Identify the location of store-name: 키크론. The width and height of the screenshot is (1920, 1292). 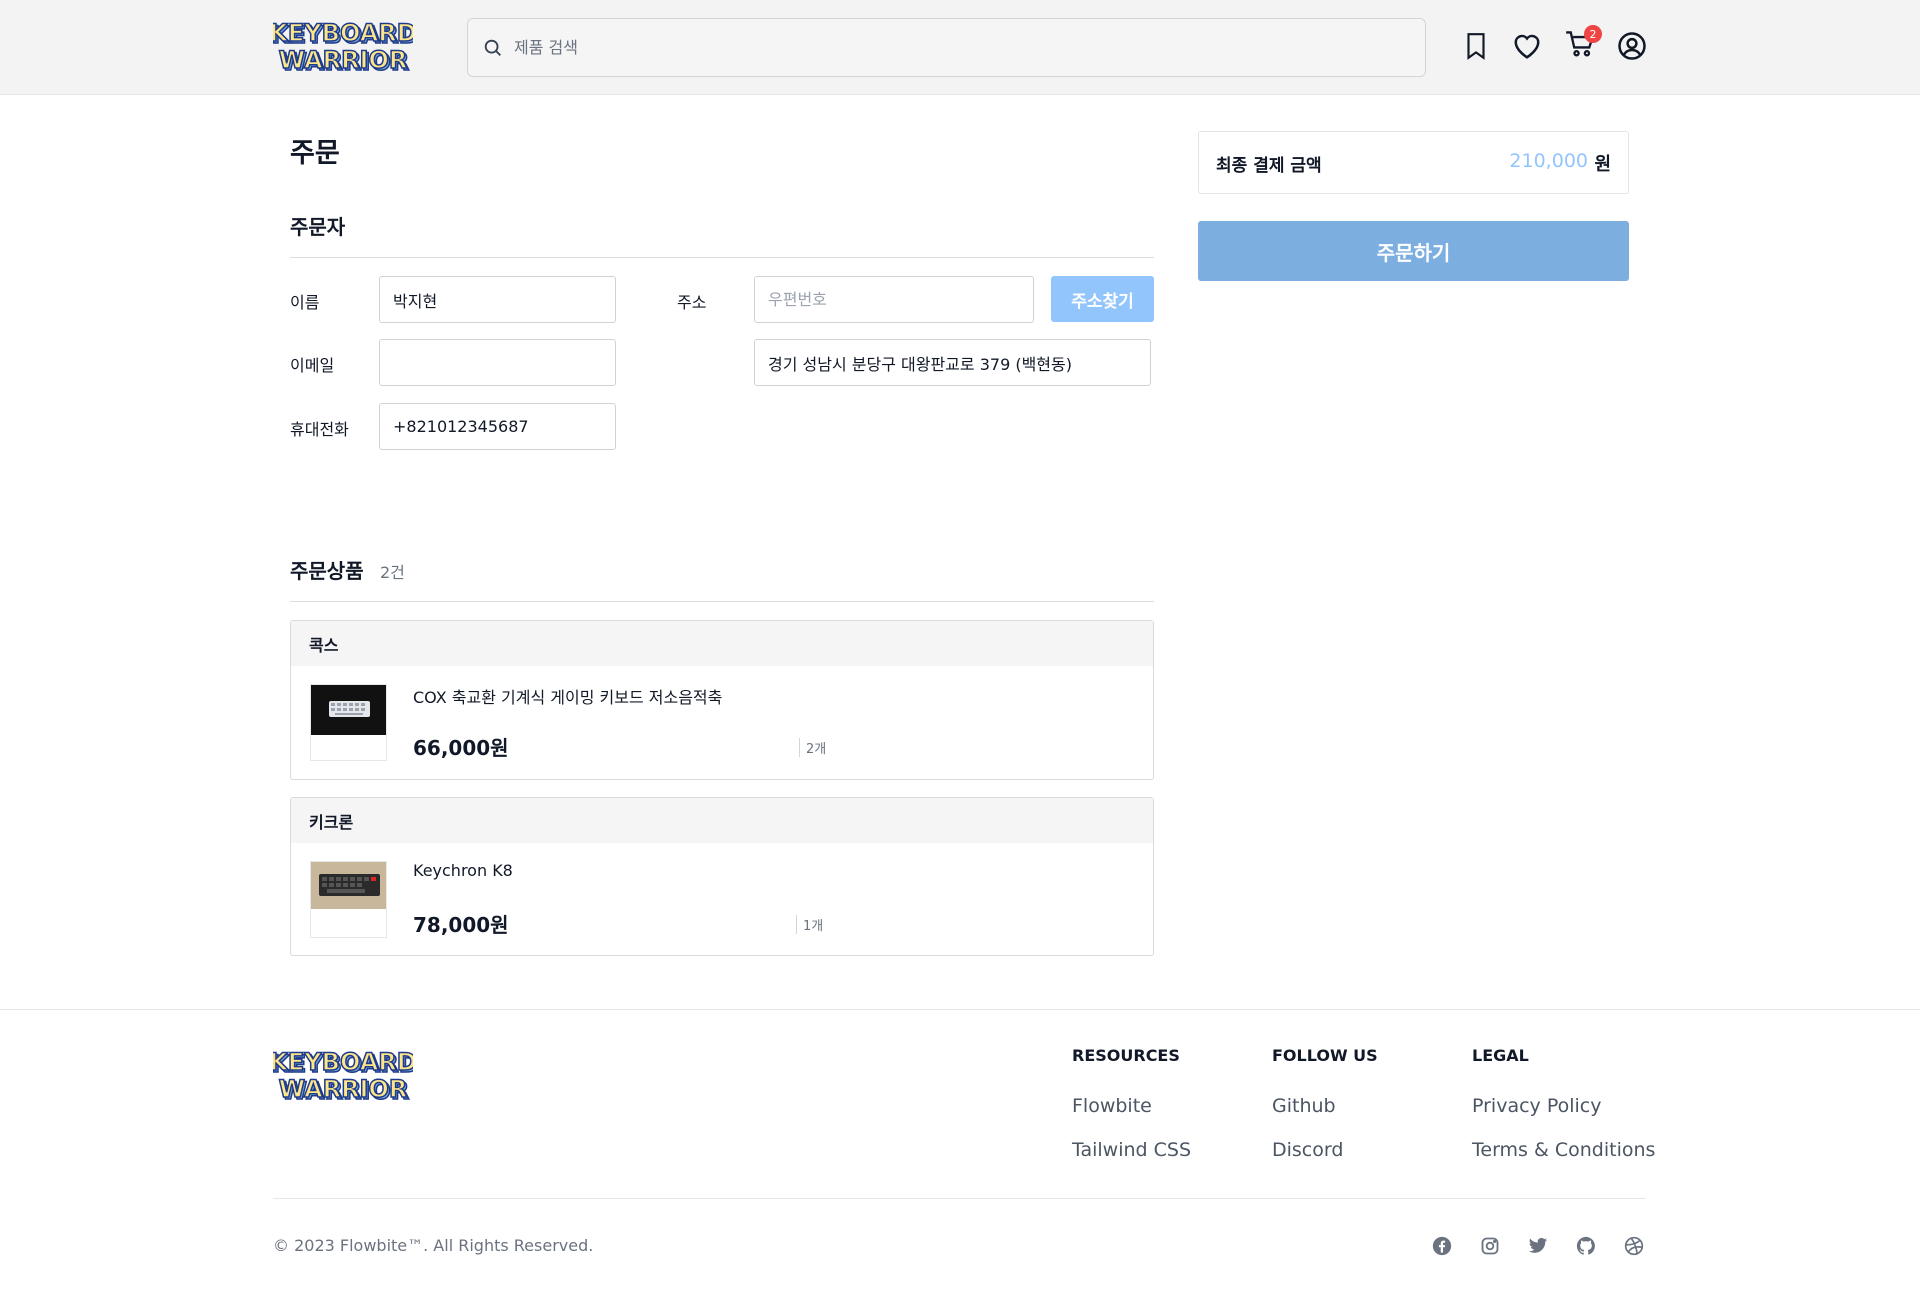
(722, 820).